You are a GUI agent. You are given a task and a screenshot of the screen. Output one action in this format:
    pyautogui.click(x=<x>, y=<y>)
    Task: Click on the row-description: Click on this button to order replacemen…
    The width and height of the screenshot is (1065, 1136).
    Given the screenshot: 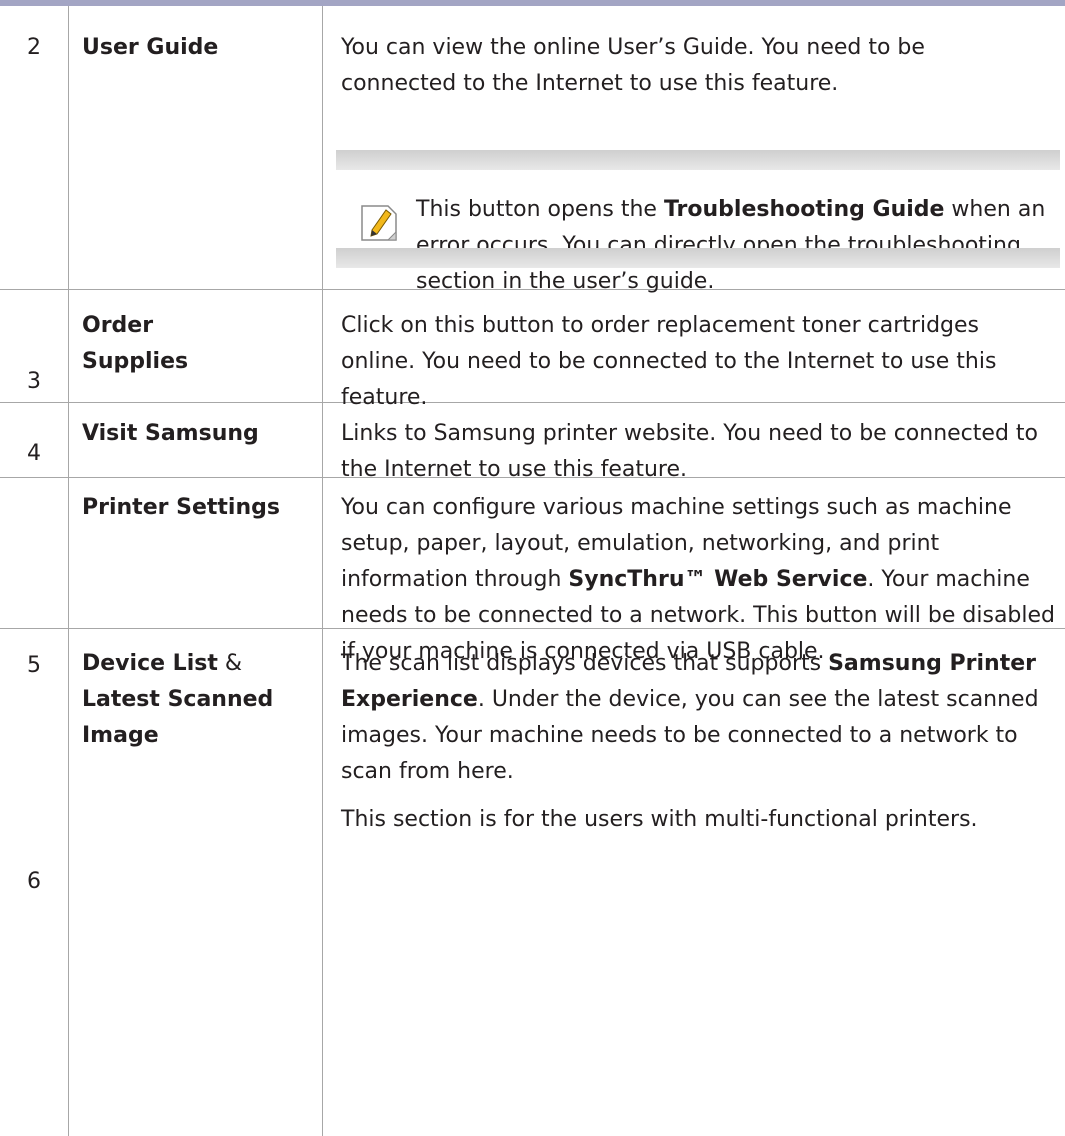 What is the action you would take?
    pyautogui.click(x=669, y=361)
    